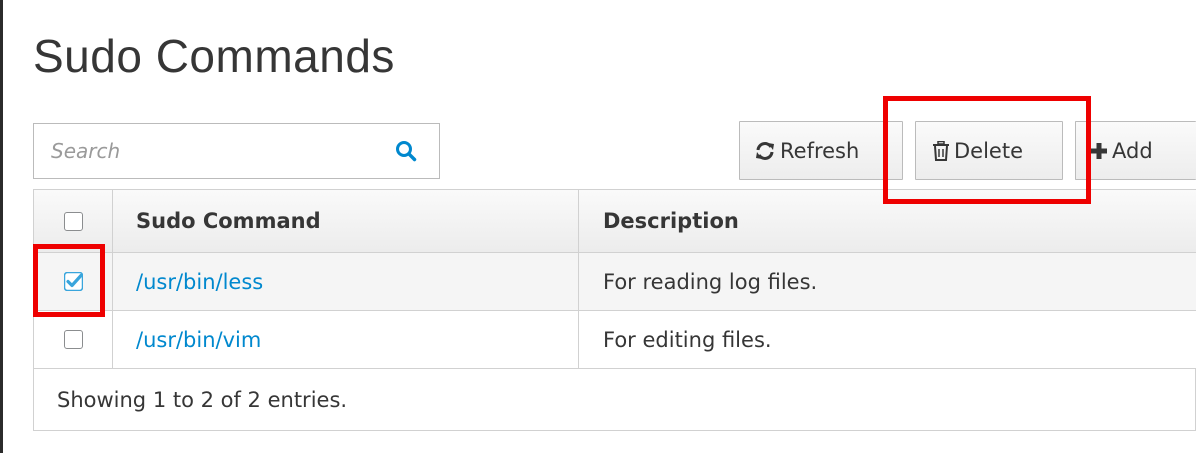 The image size is (1196, 453). I want to click on table-header-row: Sudo Command Description, so click(615, 221).